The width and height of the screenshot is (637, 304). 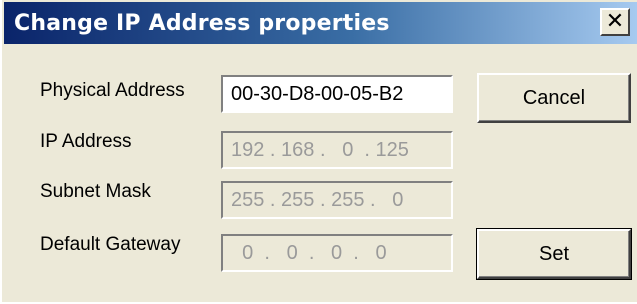 I want to click on close-button: ✕, so click(x=615, y=22).